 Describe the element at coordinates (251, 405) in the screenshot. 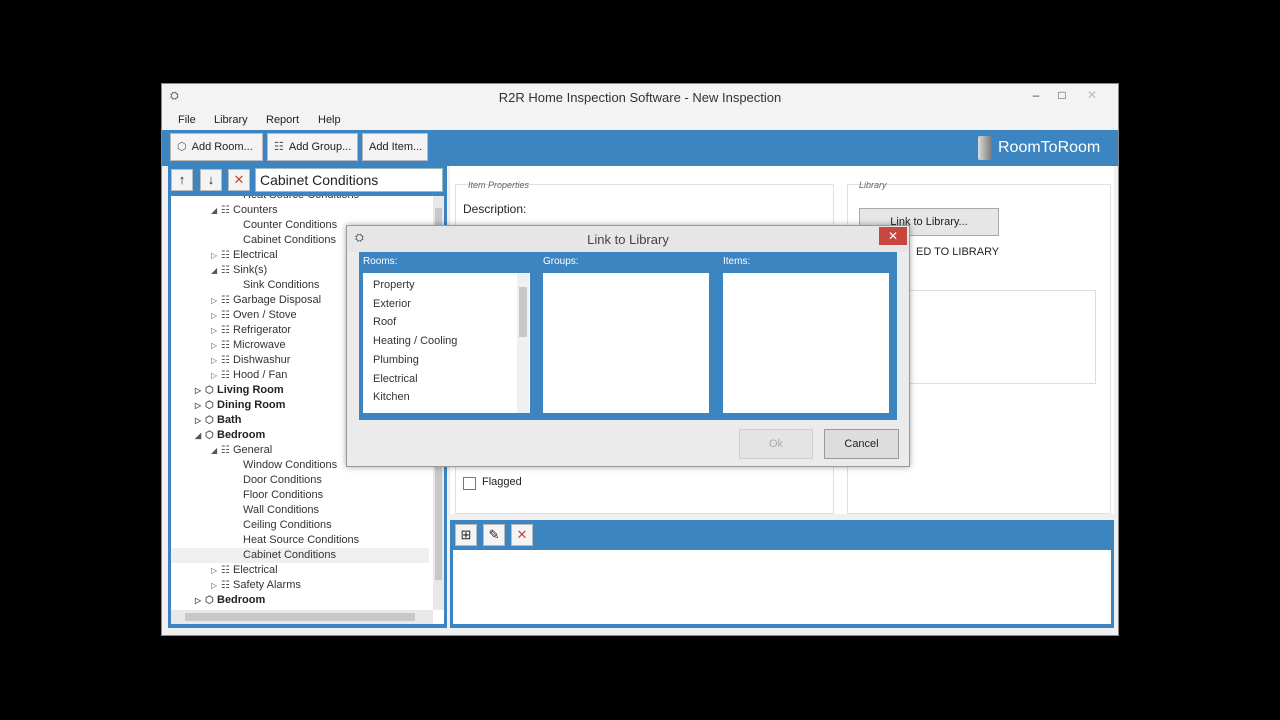

I see `tree-node-label: Dining Room` at that location.